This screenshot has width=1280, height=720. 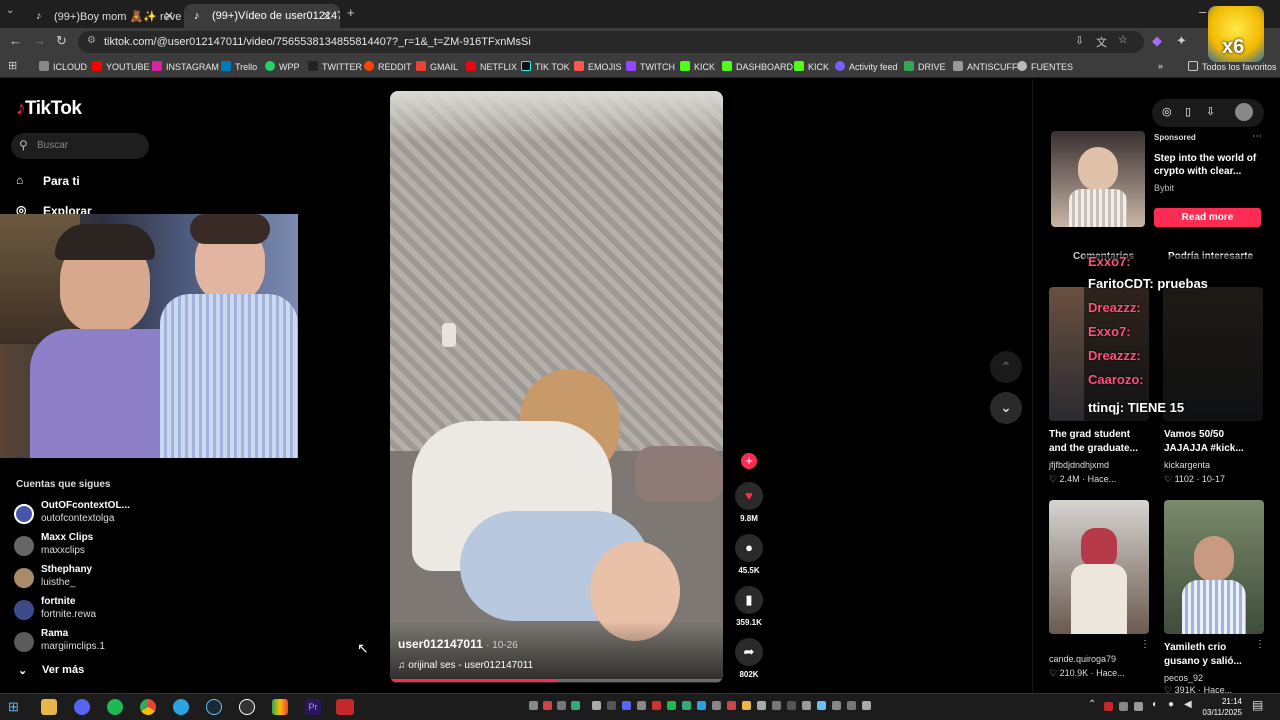 I want to click on microphone-icon: ●, so click(x=1171, y=704).